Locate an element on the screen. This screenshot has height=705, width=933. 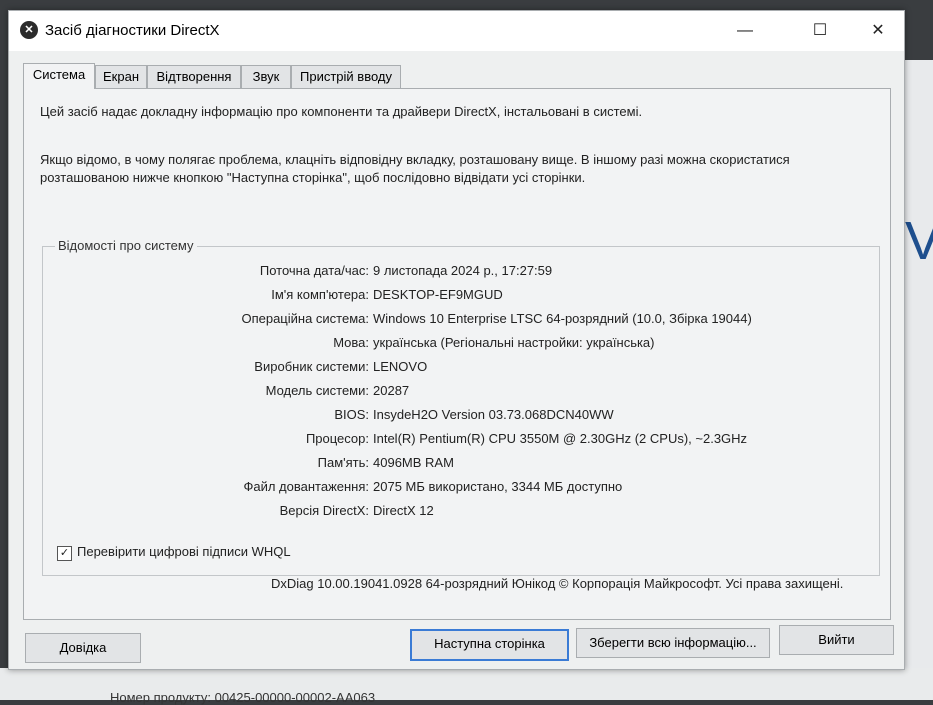
info-value: 2075 МБ використано, 3344 МБ доступно is located at coordinates (498, 486).